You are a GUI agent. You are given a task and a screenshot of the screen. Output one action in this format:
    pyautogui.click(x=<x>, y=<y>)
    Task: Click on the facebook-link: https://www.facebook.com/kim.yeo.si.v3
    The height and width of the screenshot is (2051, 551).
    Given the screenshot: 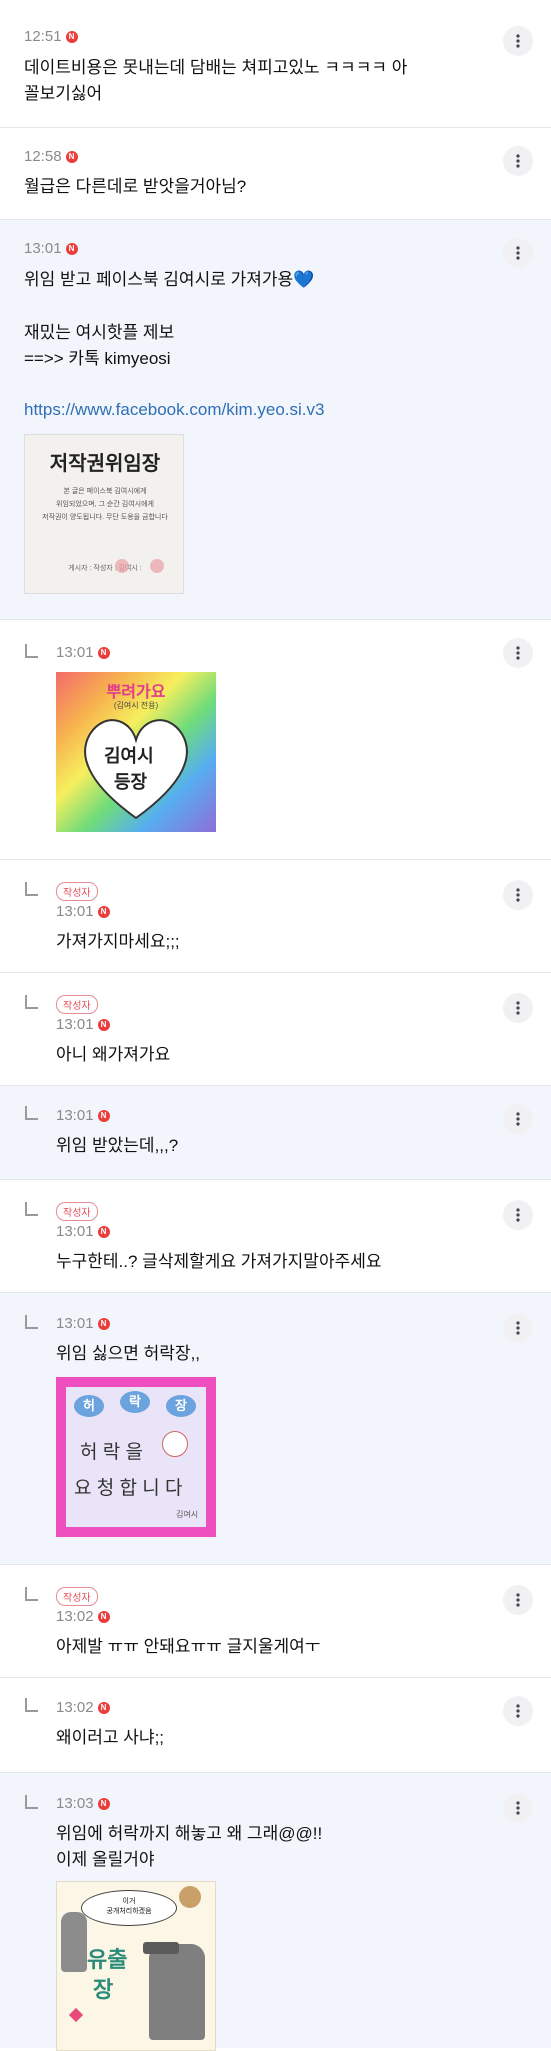 What is the action you would take?
    pyautogui.click(x=174, y=410)
    